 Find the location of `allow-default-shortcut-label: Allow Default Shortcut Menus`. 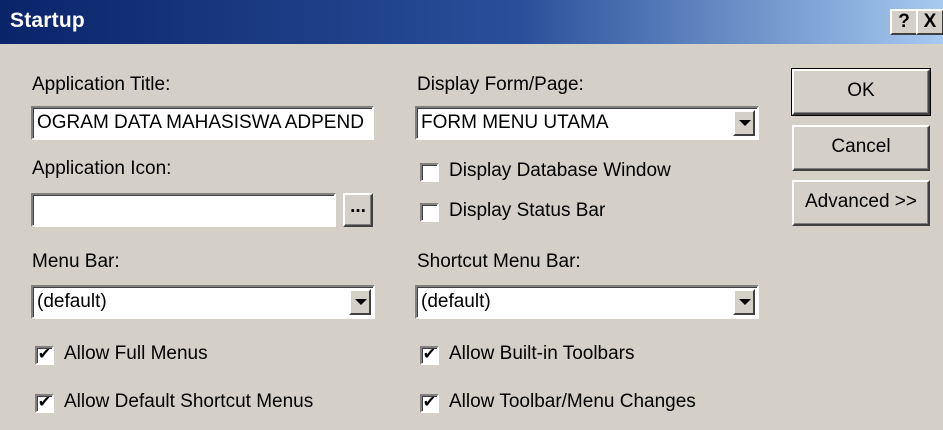

allow-default-shortcut-label: Allow Default Shortcut Menus is located at coordinates (189, 401).